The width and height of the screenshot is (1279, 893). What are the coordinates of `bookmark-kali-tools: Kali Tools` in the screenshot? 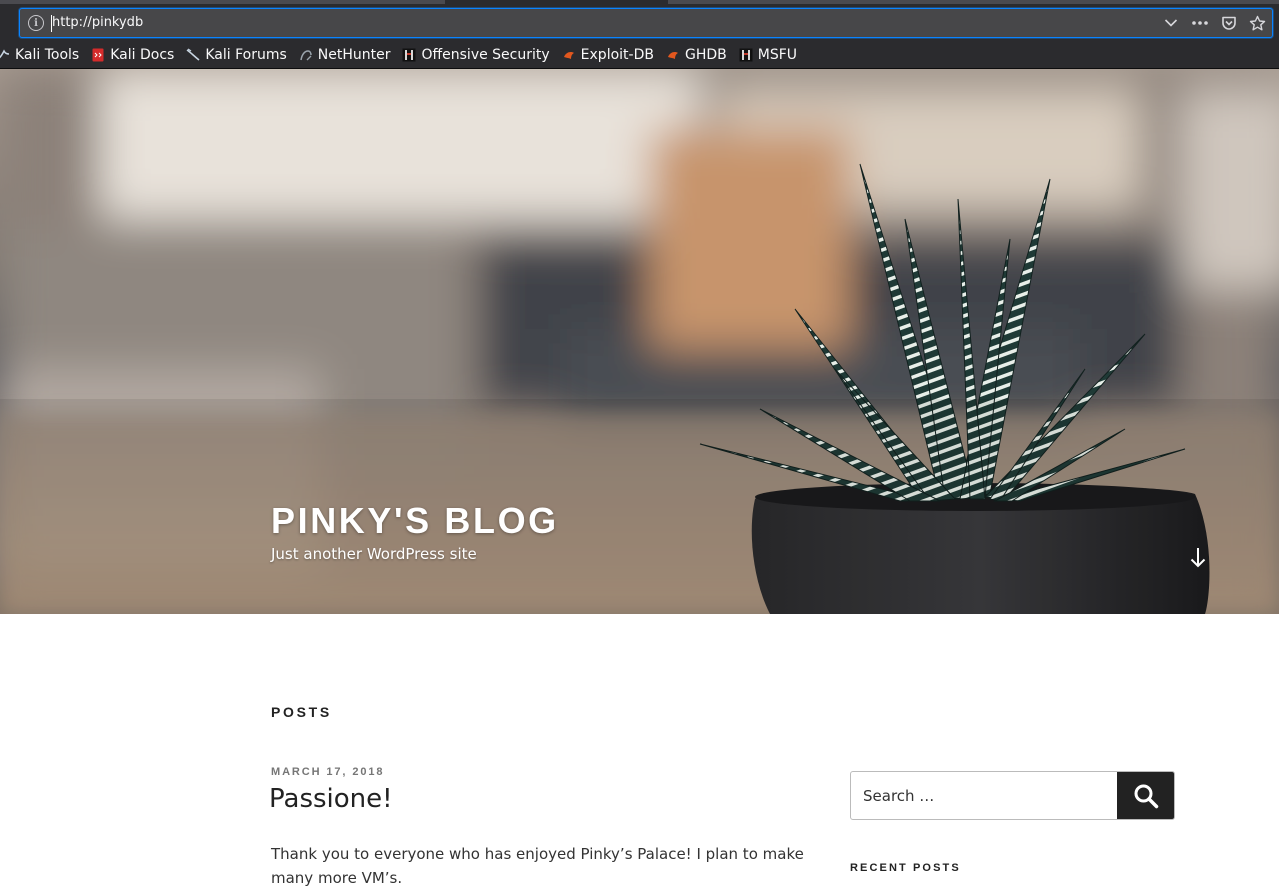 It's located at (42, 55).